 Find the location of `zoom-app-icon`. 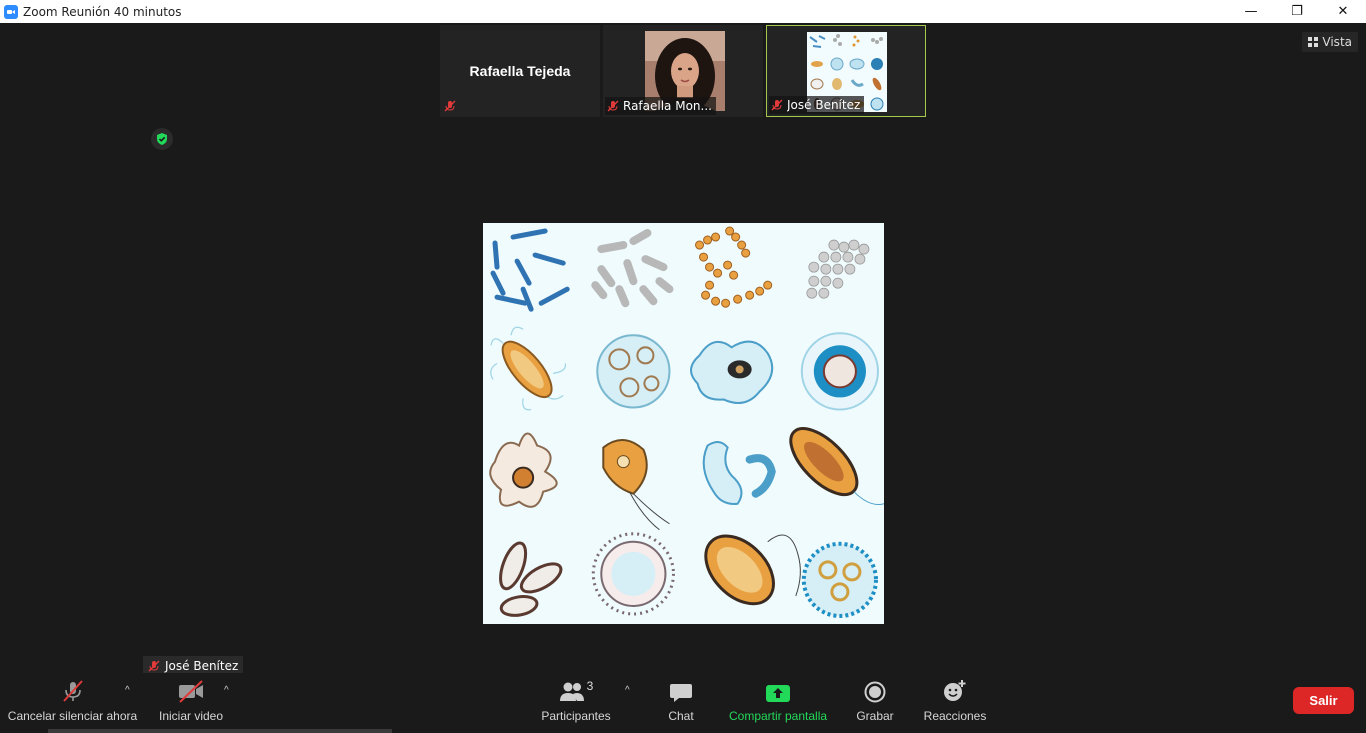

zoom-app-icon is located at coordinates (11, 11).